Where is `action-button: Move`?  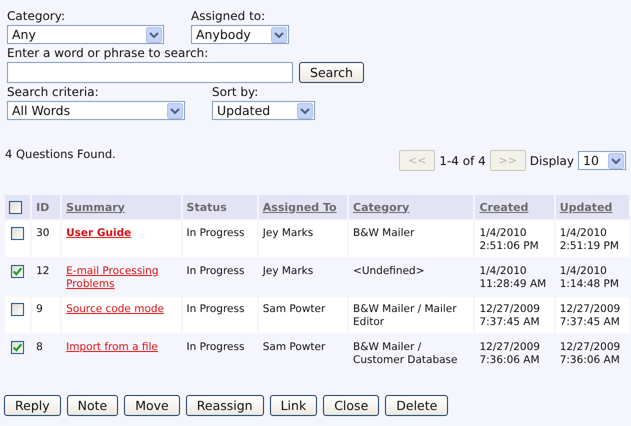
action-button: Move is located at coordinates (152, 405).